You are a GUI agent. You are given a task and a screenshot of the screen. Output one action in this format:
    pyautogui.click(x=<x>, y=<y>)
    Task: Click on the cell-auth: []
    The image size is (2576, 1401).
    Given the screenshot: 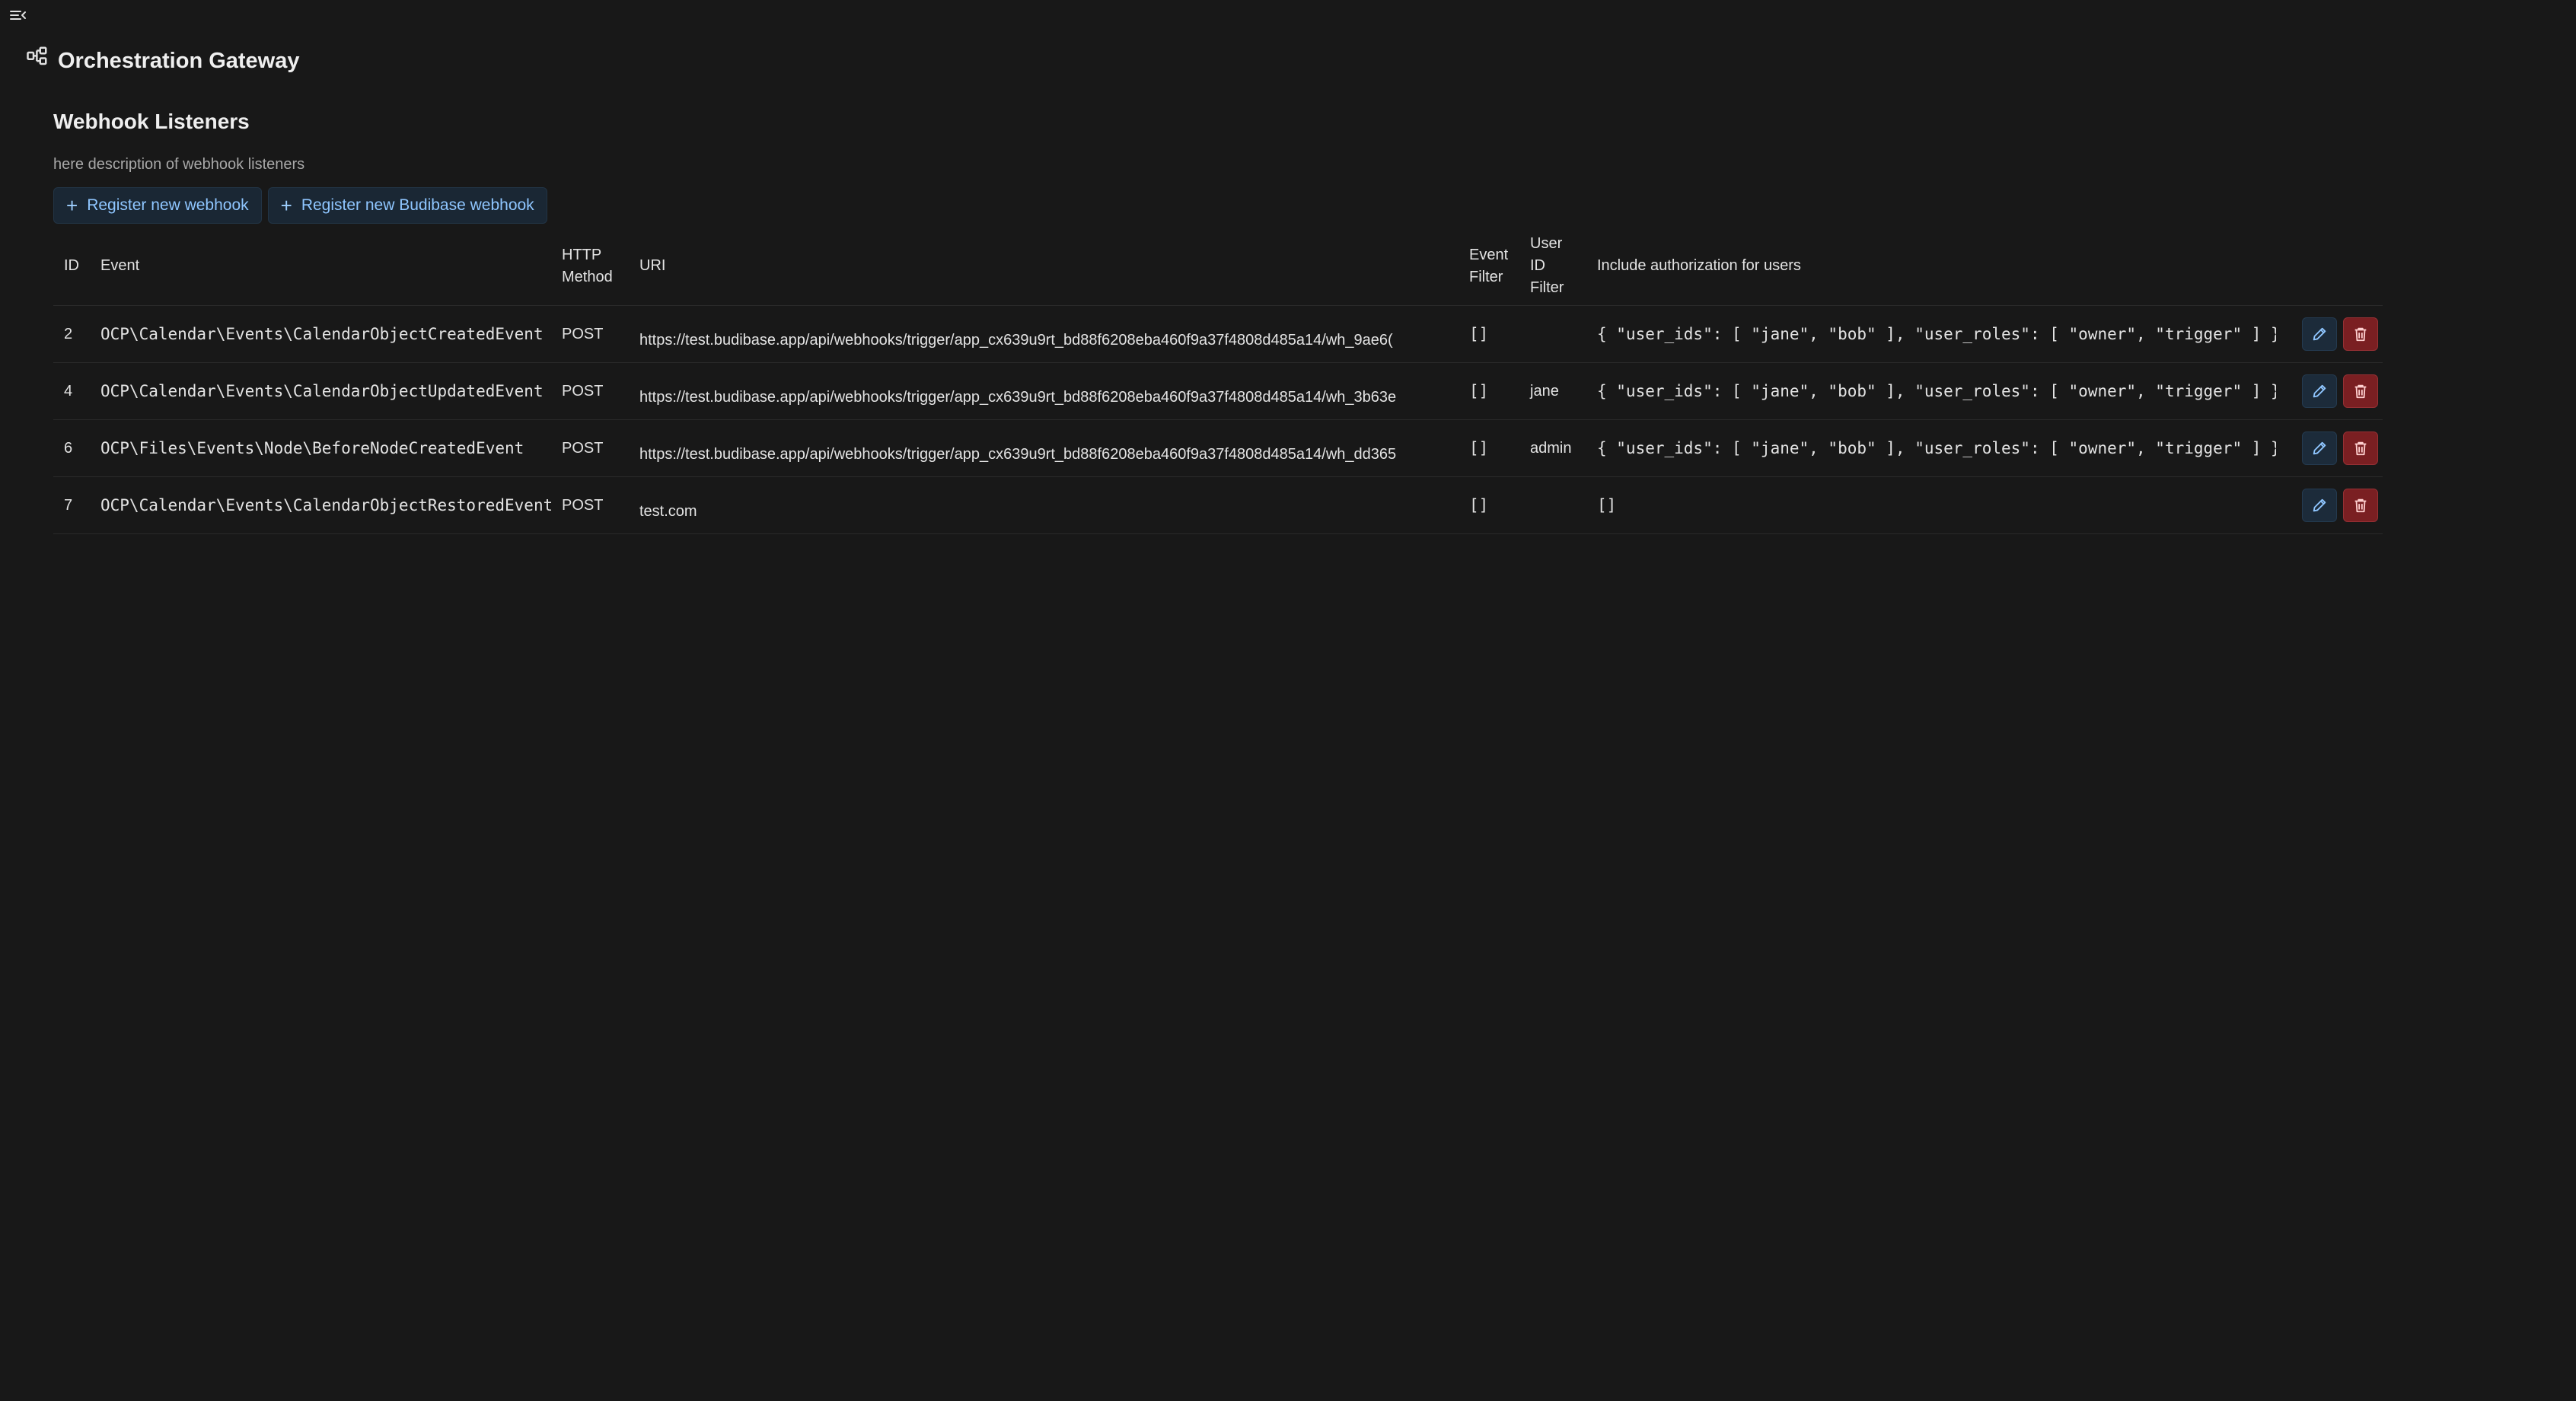 What is the action you would take?
    pyautogui.click(x=1931, y=505)
    